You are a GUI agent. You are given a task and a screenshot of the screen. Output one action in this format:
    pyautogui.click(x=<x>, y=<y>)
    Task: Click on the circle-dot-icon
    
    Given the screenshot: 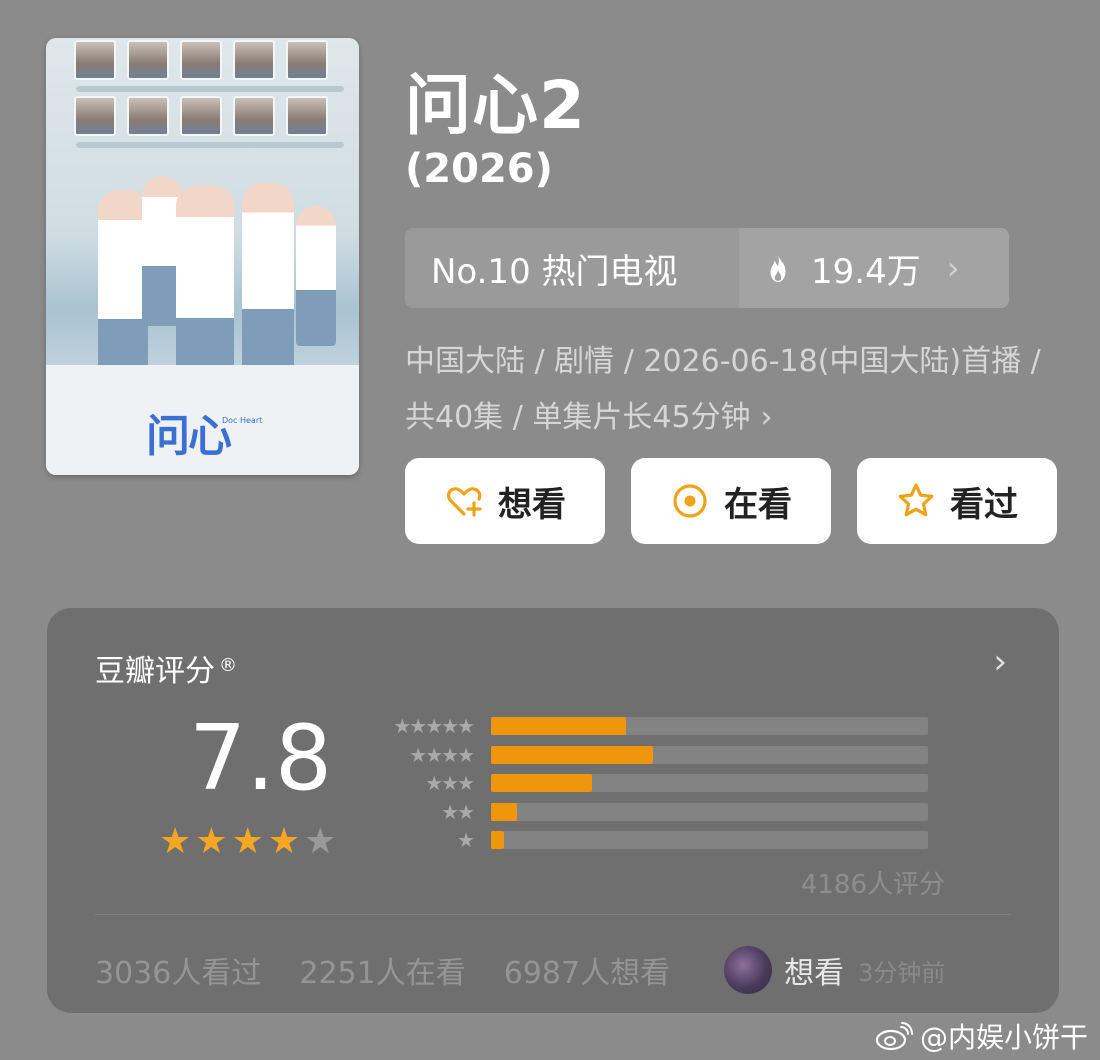 What is the action you would take?
    pyautogui.click(x=690, y=501)
    